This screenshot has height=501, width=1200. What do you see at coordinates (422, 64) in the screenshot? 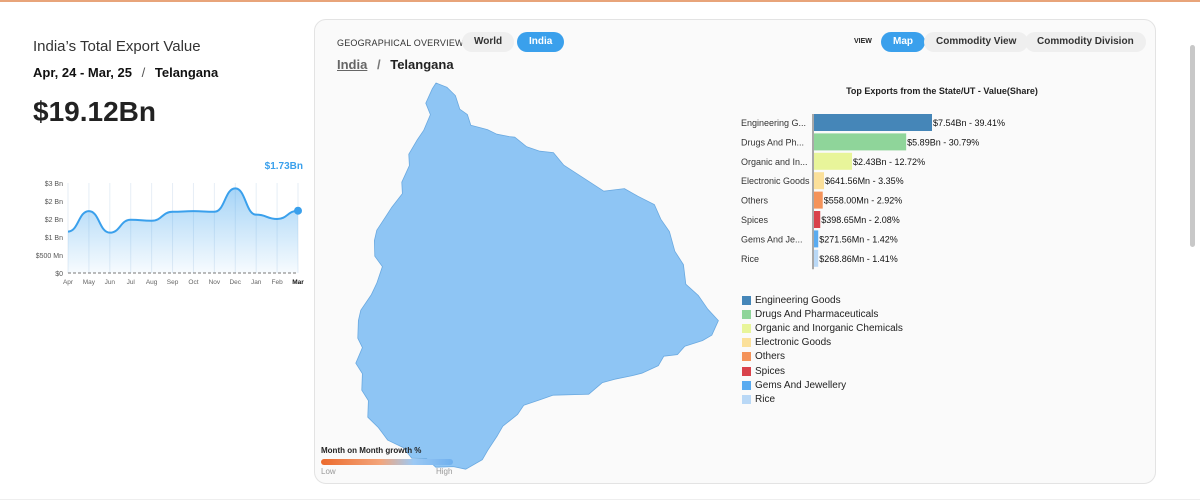
I see `breadcrumb-current: Telangana` at bounding box center [422, 64].